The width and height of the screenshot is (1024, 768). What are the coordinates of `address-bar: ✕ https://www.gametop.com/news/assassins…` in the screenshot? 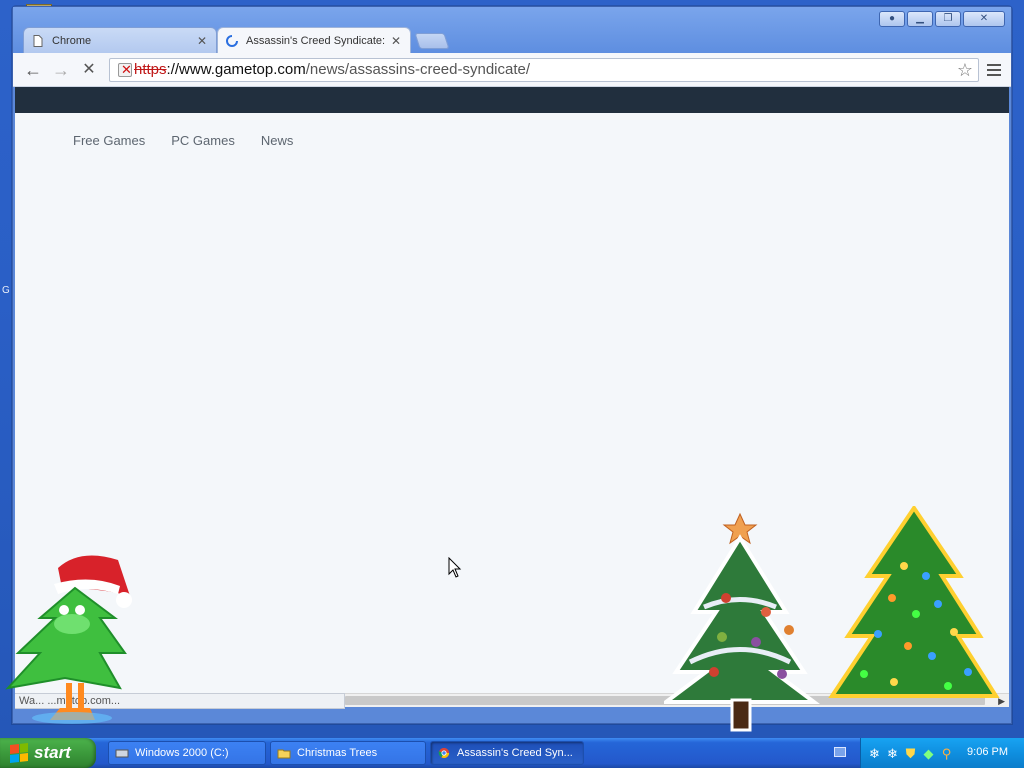 It's located at (544, 70).